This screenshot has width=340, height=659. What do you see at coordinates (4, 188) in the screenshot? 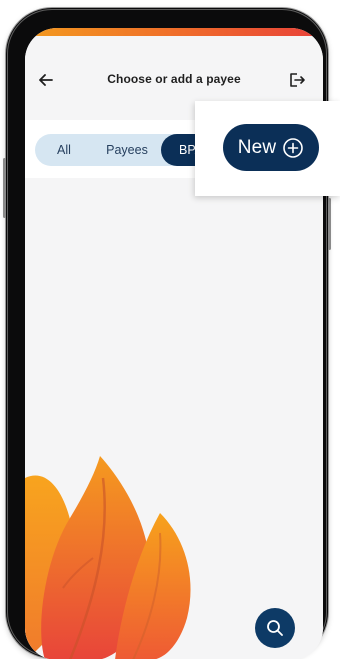
I see `phone-side-button-left` at bounding box center [4, 188].